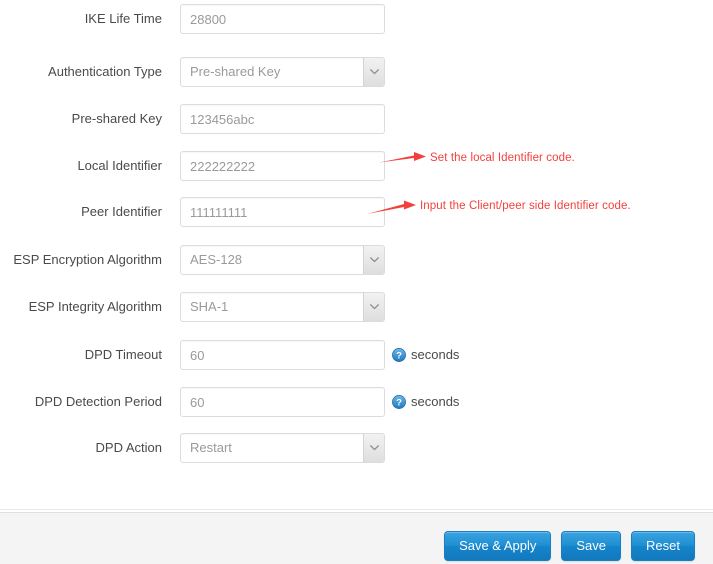 The image size is (713, 564). Describe the element at coordinates (235, 71) in the screenshot. I see `select-value-authentication-type: Pre-shared Key` at that location.